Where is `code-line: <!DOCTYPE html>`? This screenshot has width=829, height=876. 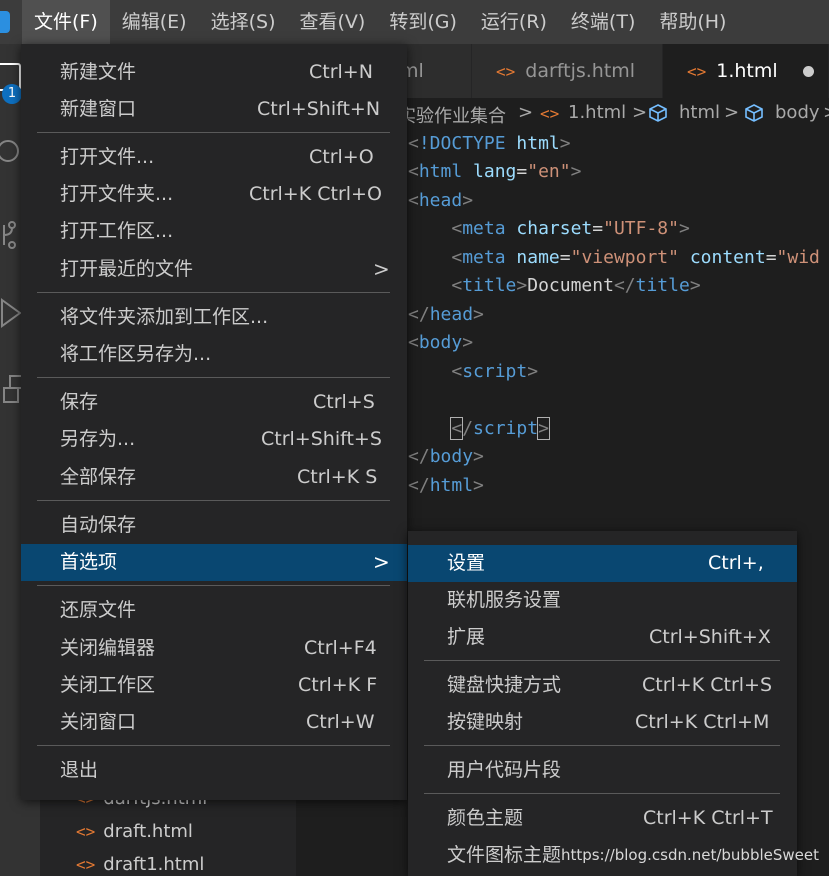
code-line: <!DOCTYPE html> is located at coordinates (489, 143).